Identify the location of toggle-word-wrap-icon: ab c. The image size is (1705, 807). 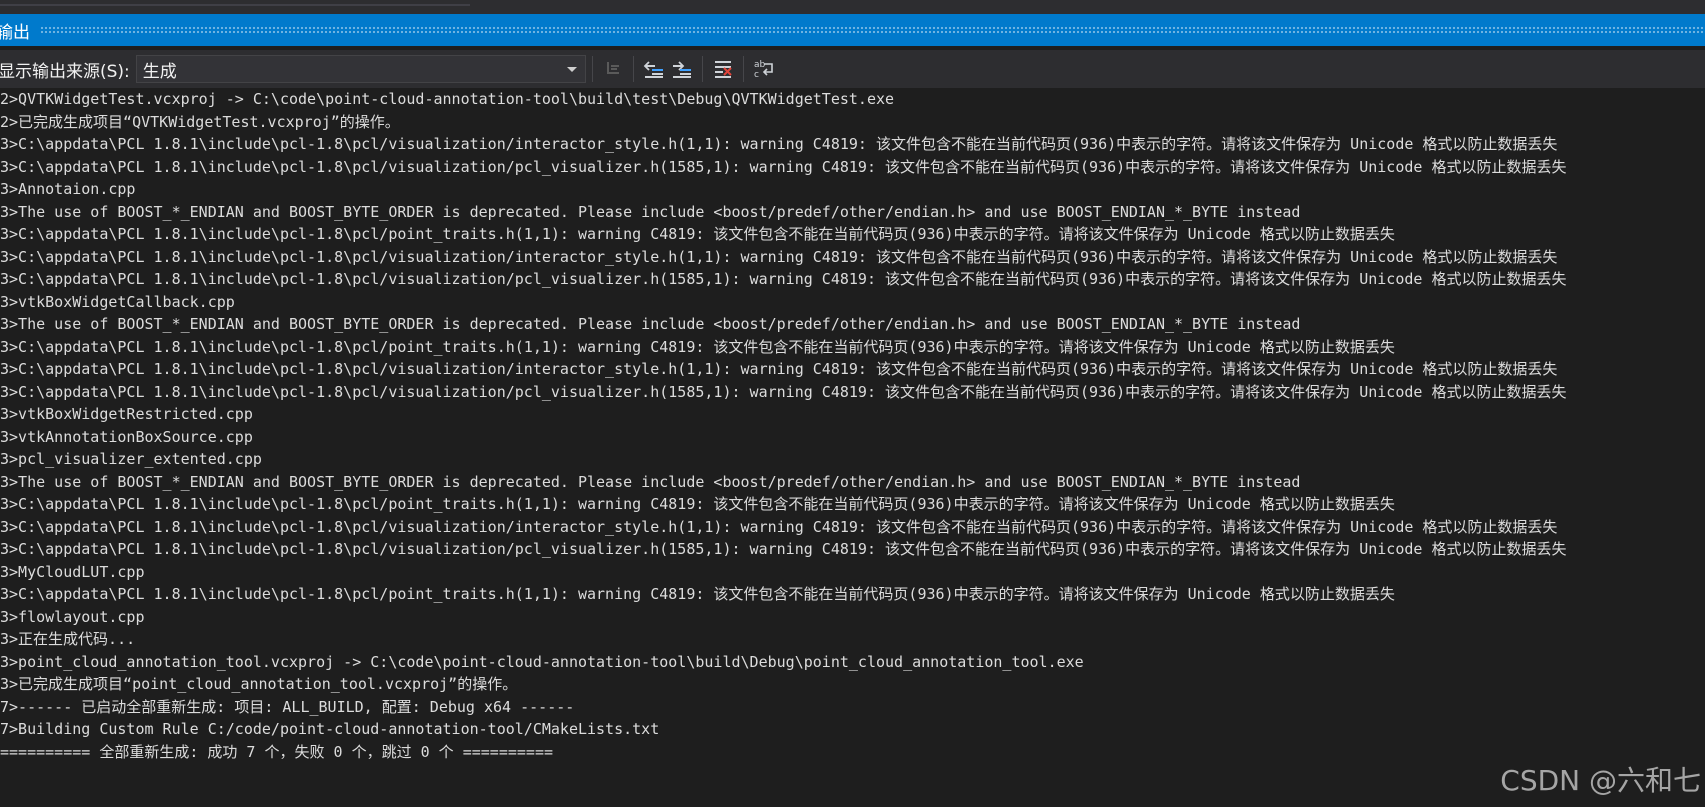
(764, 69).